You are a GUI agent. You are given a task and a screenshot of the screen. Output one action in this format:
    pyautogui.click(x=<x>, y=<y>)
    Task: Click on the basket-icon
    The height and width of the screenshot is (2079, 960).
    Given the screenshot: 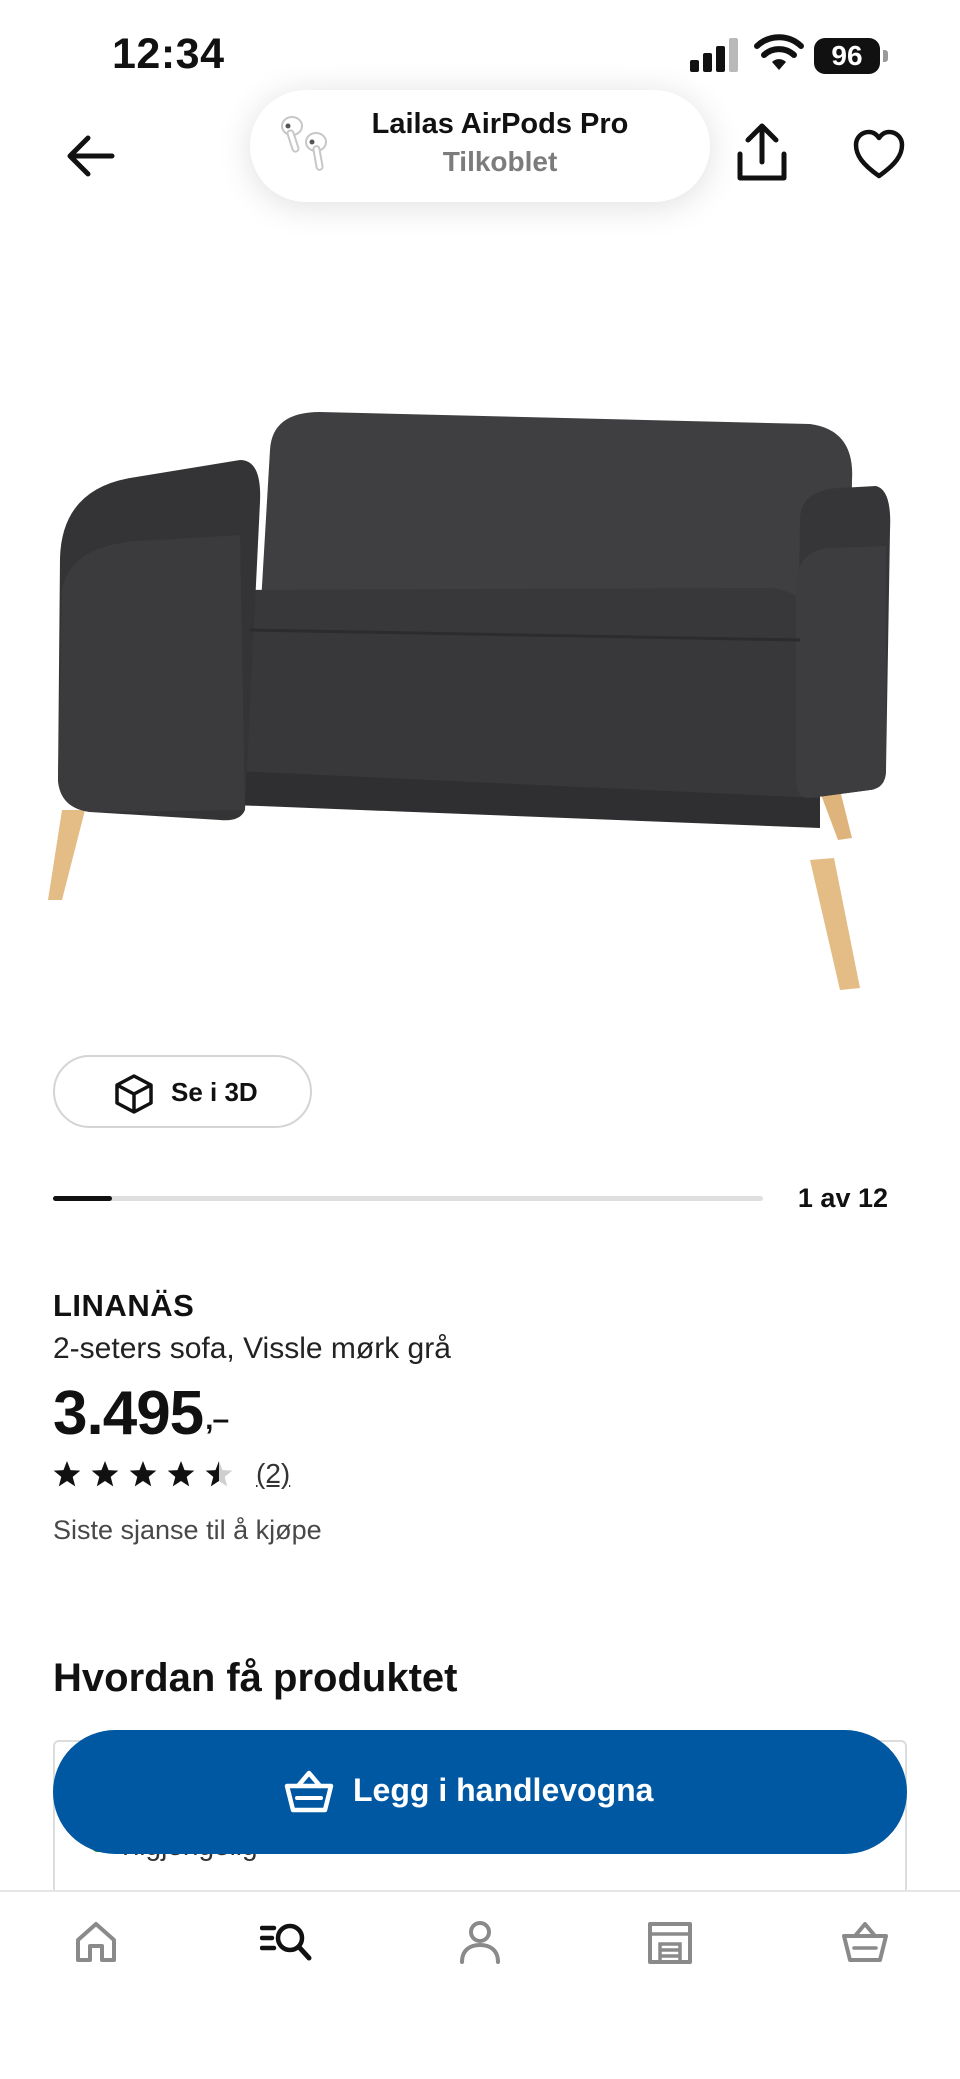 What is the action you would take?
    pyautogui.click(x=309, y=1791)
    